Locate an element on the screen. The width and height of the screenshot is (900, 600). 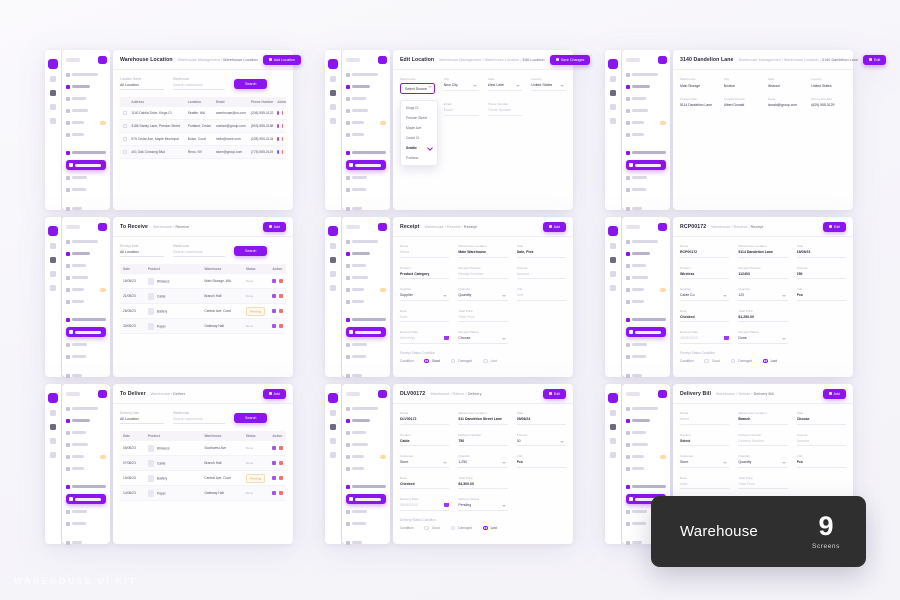
field-value: 112403 is located at coordinates (763, 275).